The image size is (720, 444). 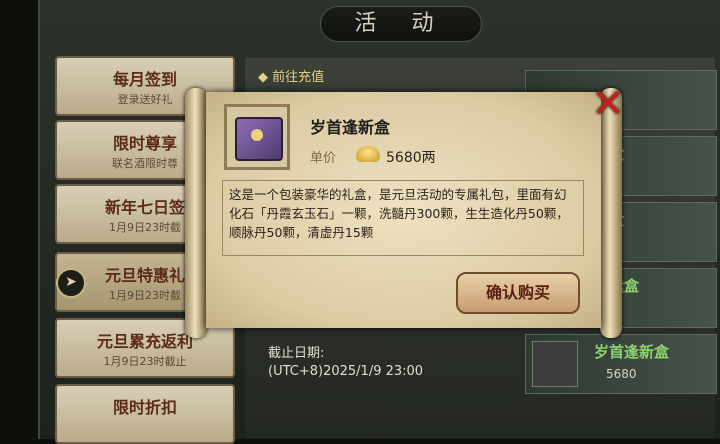 I want to click on page-title: 活 动, so click(x=401, y=24).